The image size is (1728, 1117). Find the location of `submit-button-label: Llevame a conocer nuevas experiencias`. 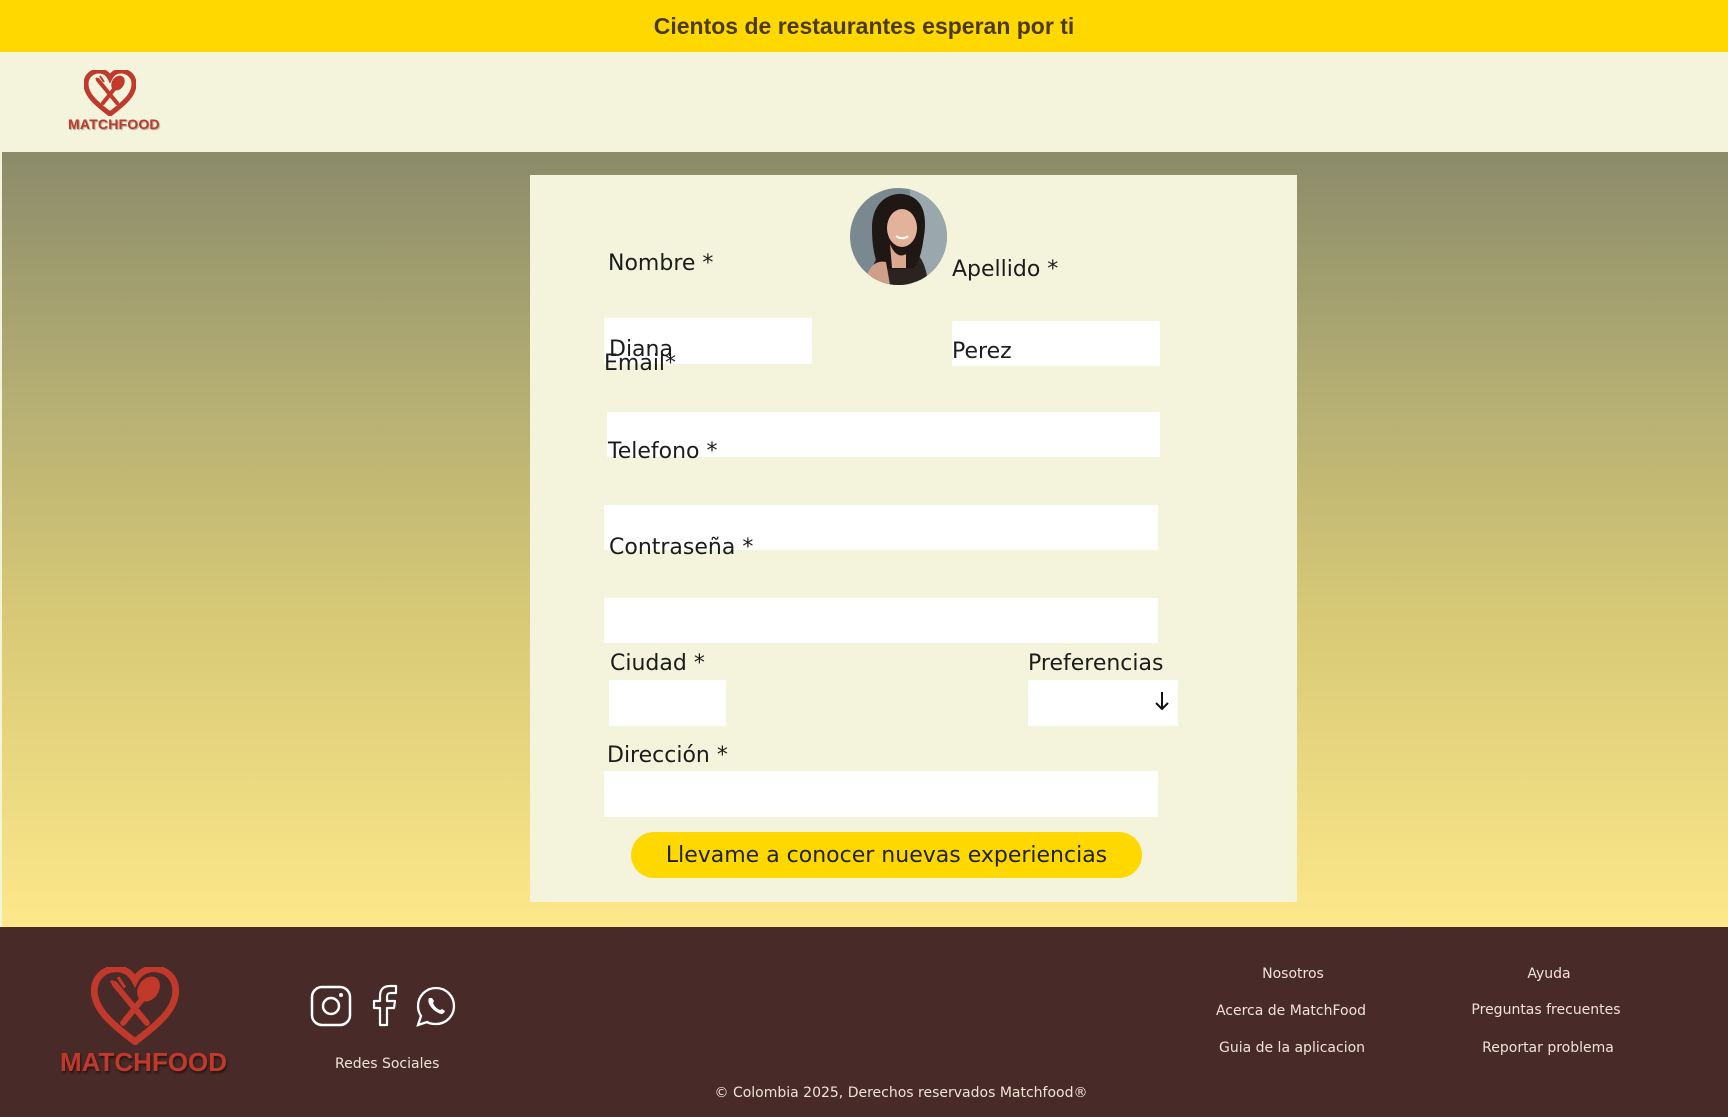

submit-button-label: Llevame a conocer nuevas experiencias is located at coordinates (886, 855).